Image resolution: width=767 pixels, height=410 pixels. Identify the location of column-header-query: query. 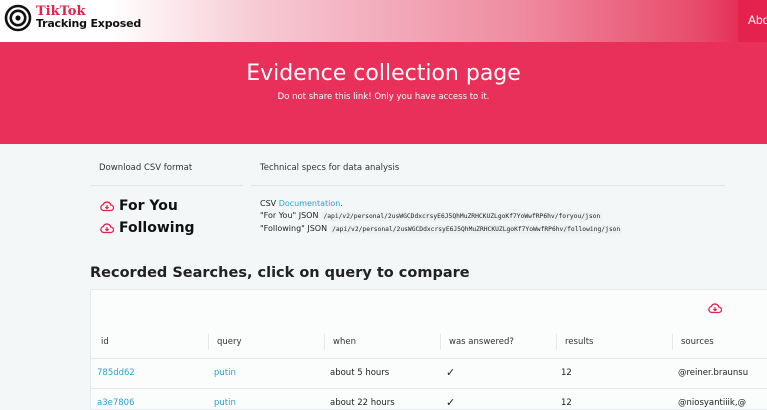
(229, 342).